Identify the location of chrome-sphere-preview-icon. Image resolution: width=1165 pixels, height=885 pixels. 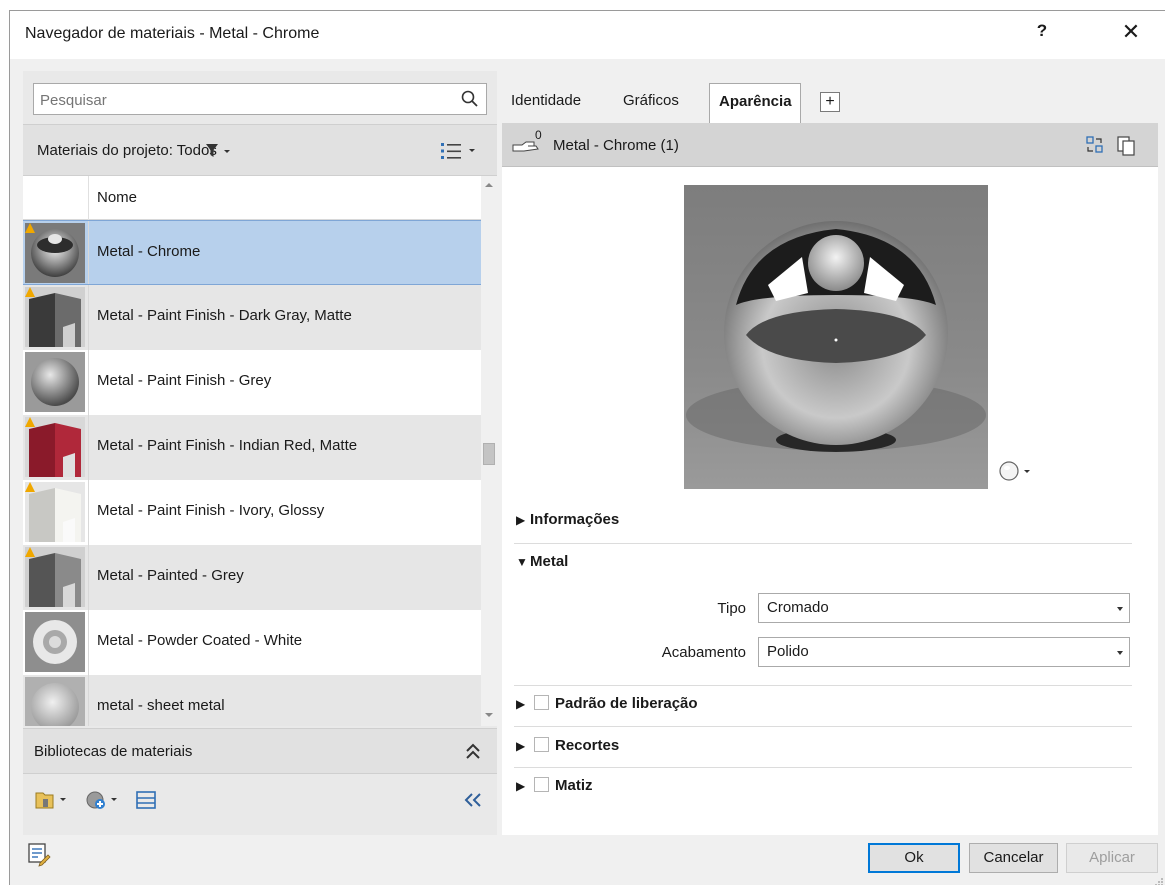
(836, 337).